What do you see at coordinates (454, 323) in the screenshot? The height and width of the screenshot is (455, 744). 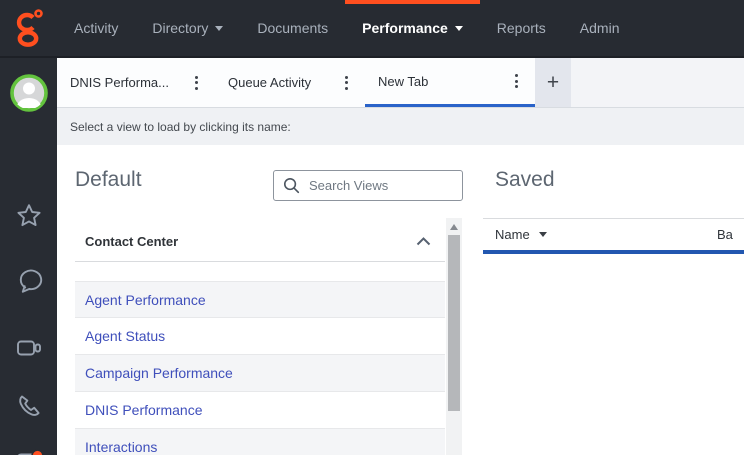 I see `scrollbar-thumb` at bounding box center [454, 323].